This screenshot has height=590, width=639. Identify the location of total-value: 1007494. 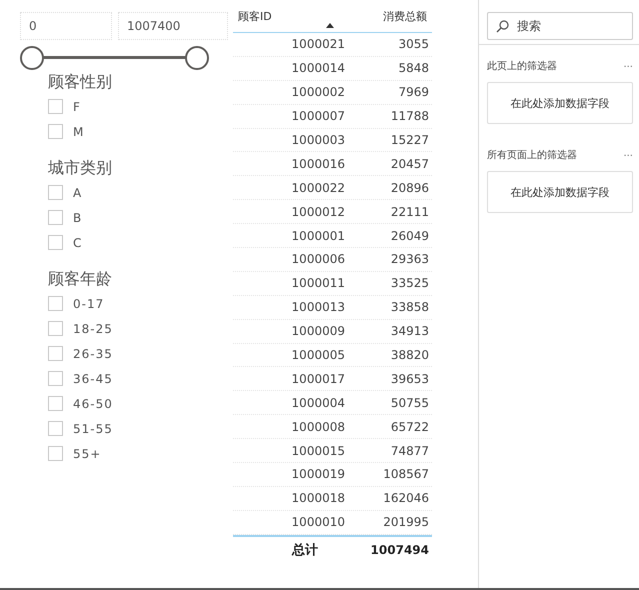
(399, 549).